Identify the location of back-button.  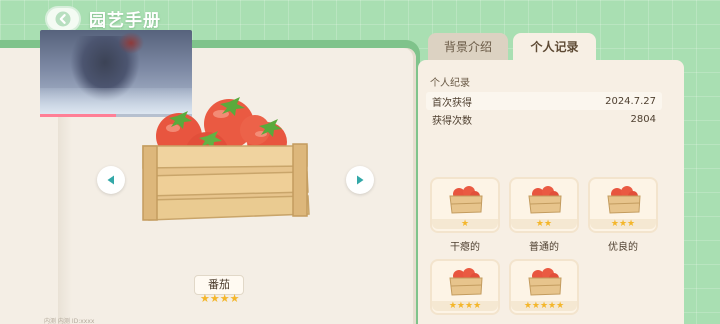
(63, 19).